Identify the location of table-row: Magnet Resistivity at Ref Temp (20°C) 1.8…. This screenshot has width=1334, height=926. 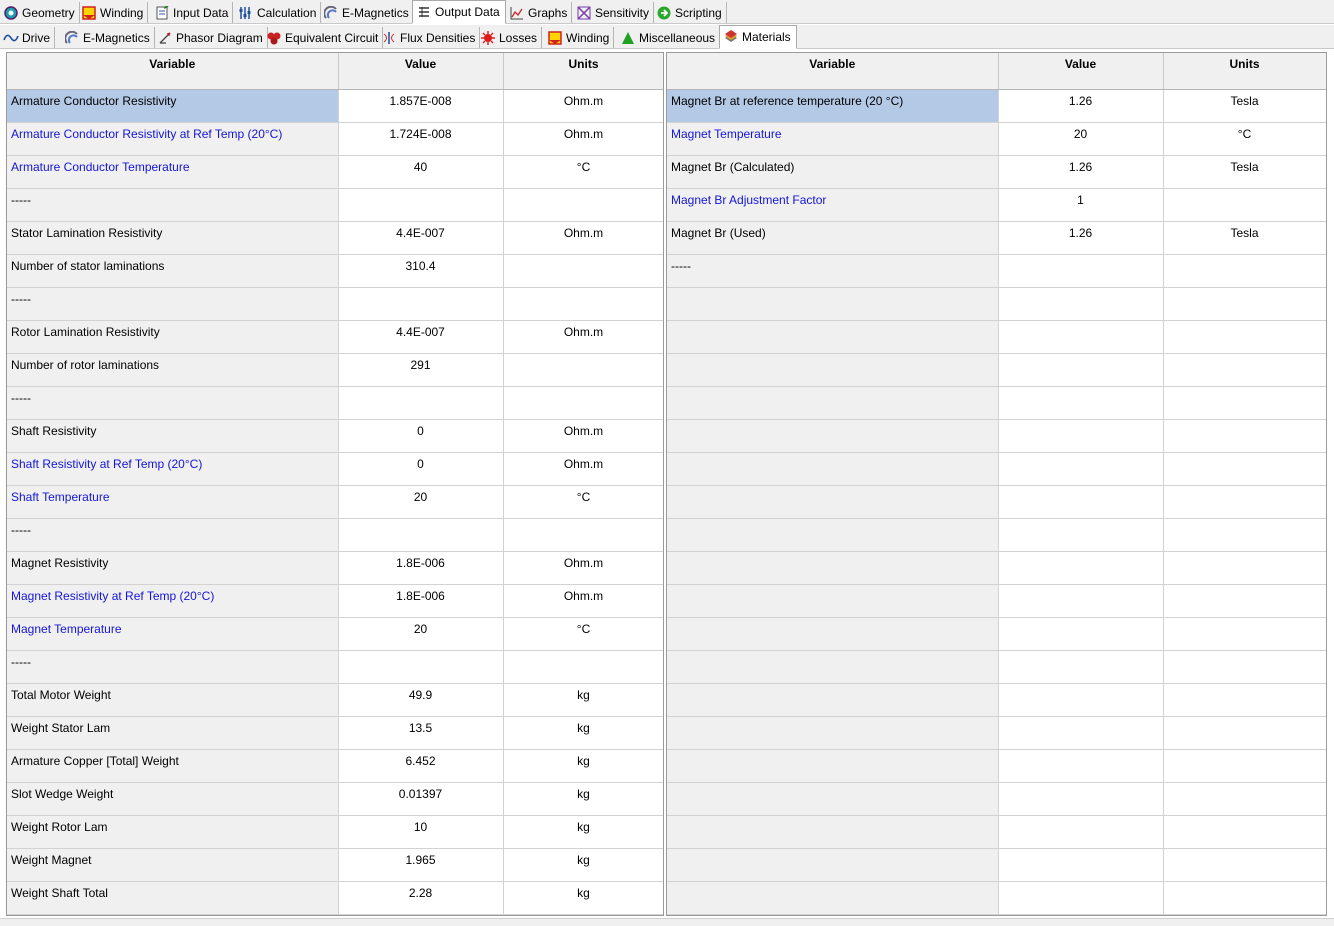
(335, 601).